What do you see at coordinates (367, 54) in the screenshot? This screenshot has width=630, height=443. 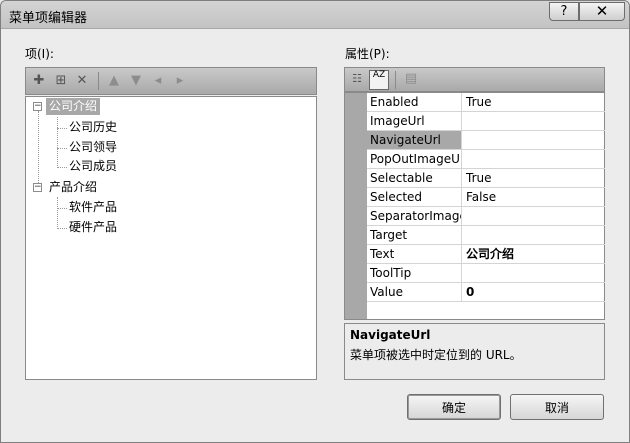 I see `properties-label: 属性(P):` at bounding box center [367, 54].